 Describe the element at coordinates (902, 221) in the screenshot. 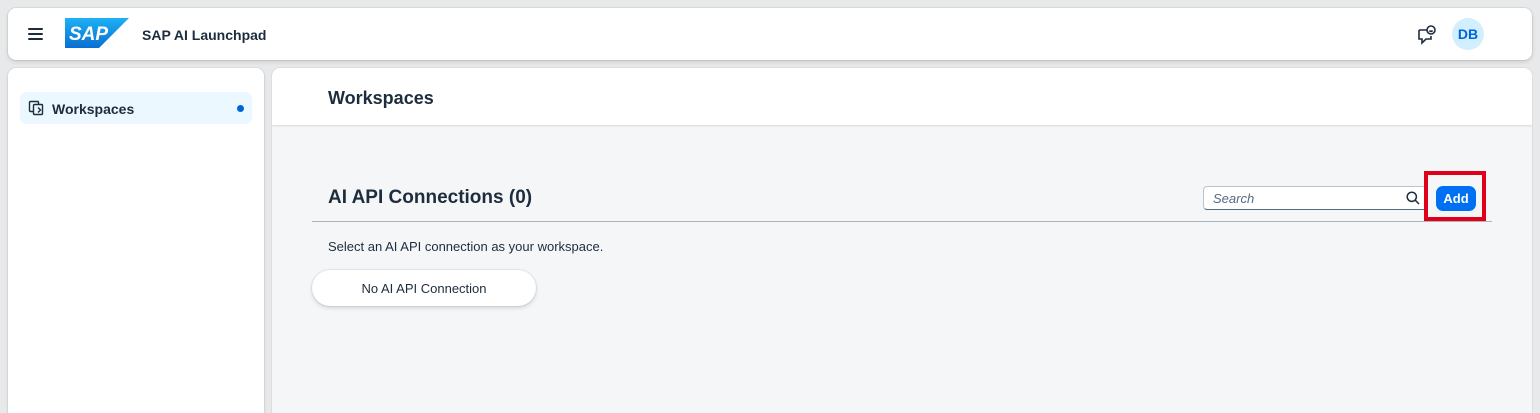

I see `section-divider` at that location.